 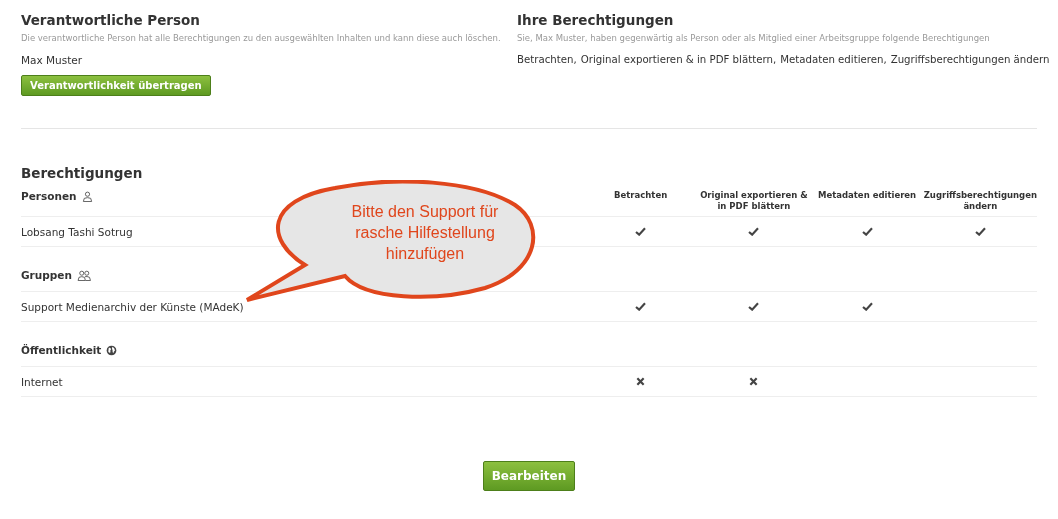 I want to click on section-title: Berechtigungen, so click(x=82, y=173).